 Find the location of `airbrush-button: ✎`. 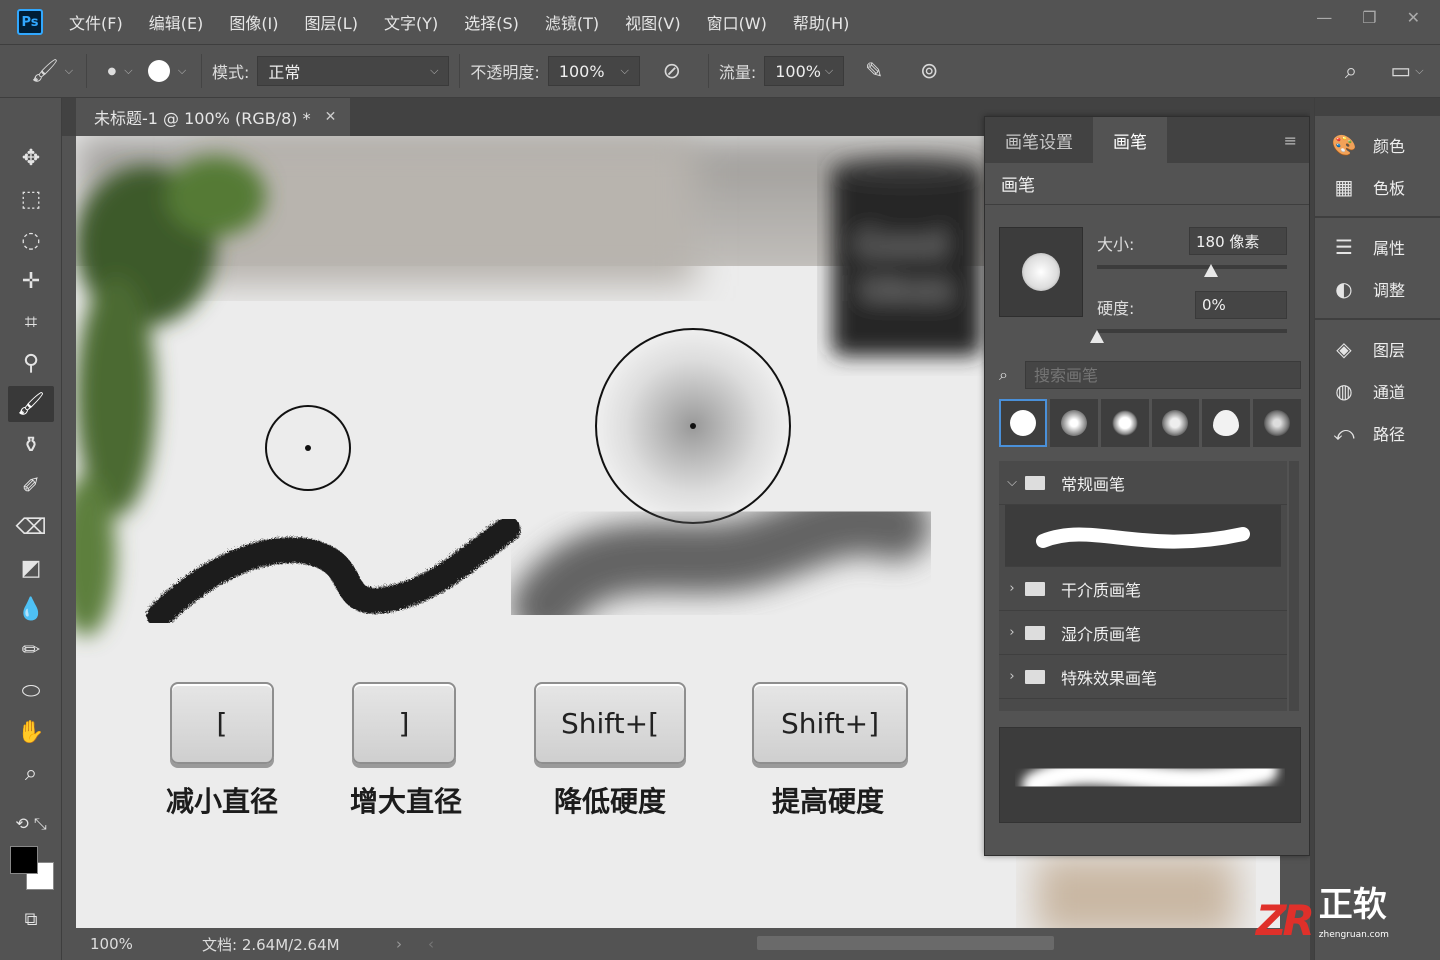

airbrush-button: ✎ is located at coordinates (874, 71).